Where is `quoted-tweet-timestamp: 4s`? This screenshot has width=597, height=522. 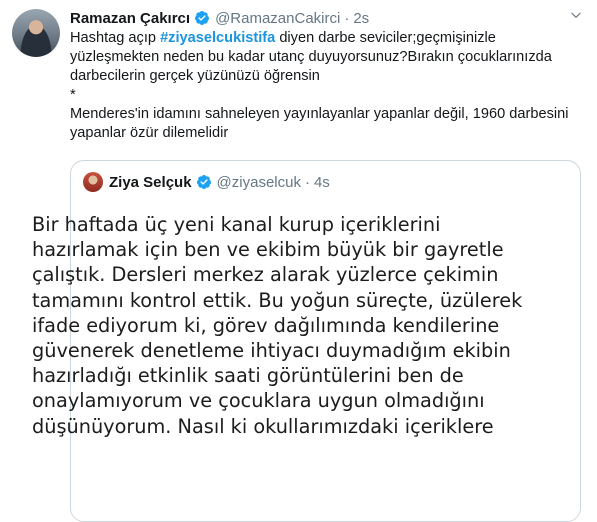
quoted-tweet-timestamp: 4s is located at coordinates (322, 182).